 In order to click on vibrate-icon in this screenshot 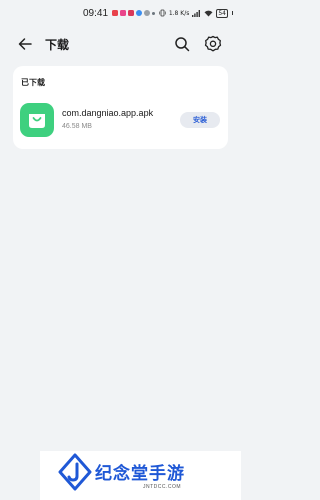, I will do `click(162, 13)`.